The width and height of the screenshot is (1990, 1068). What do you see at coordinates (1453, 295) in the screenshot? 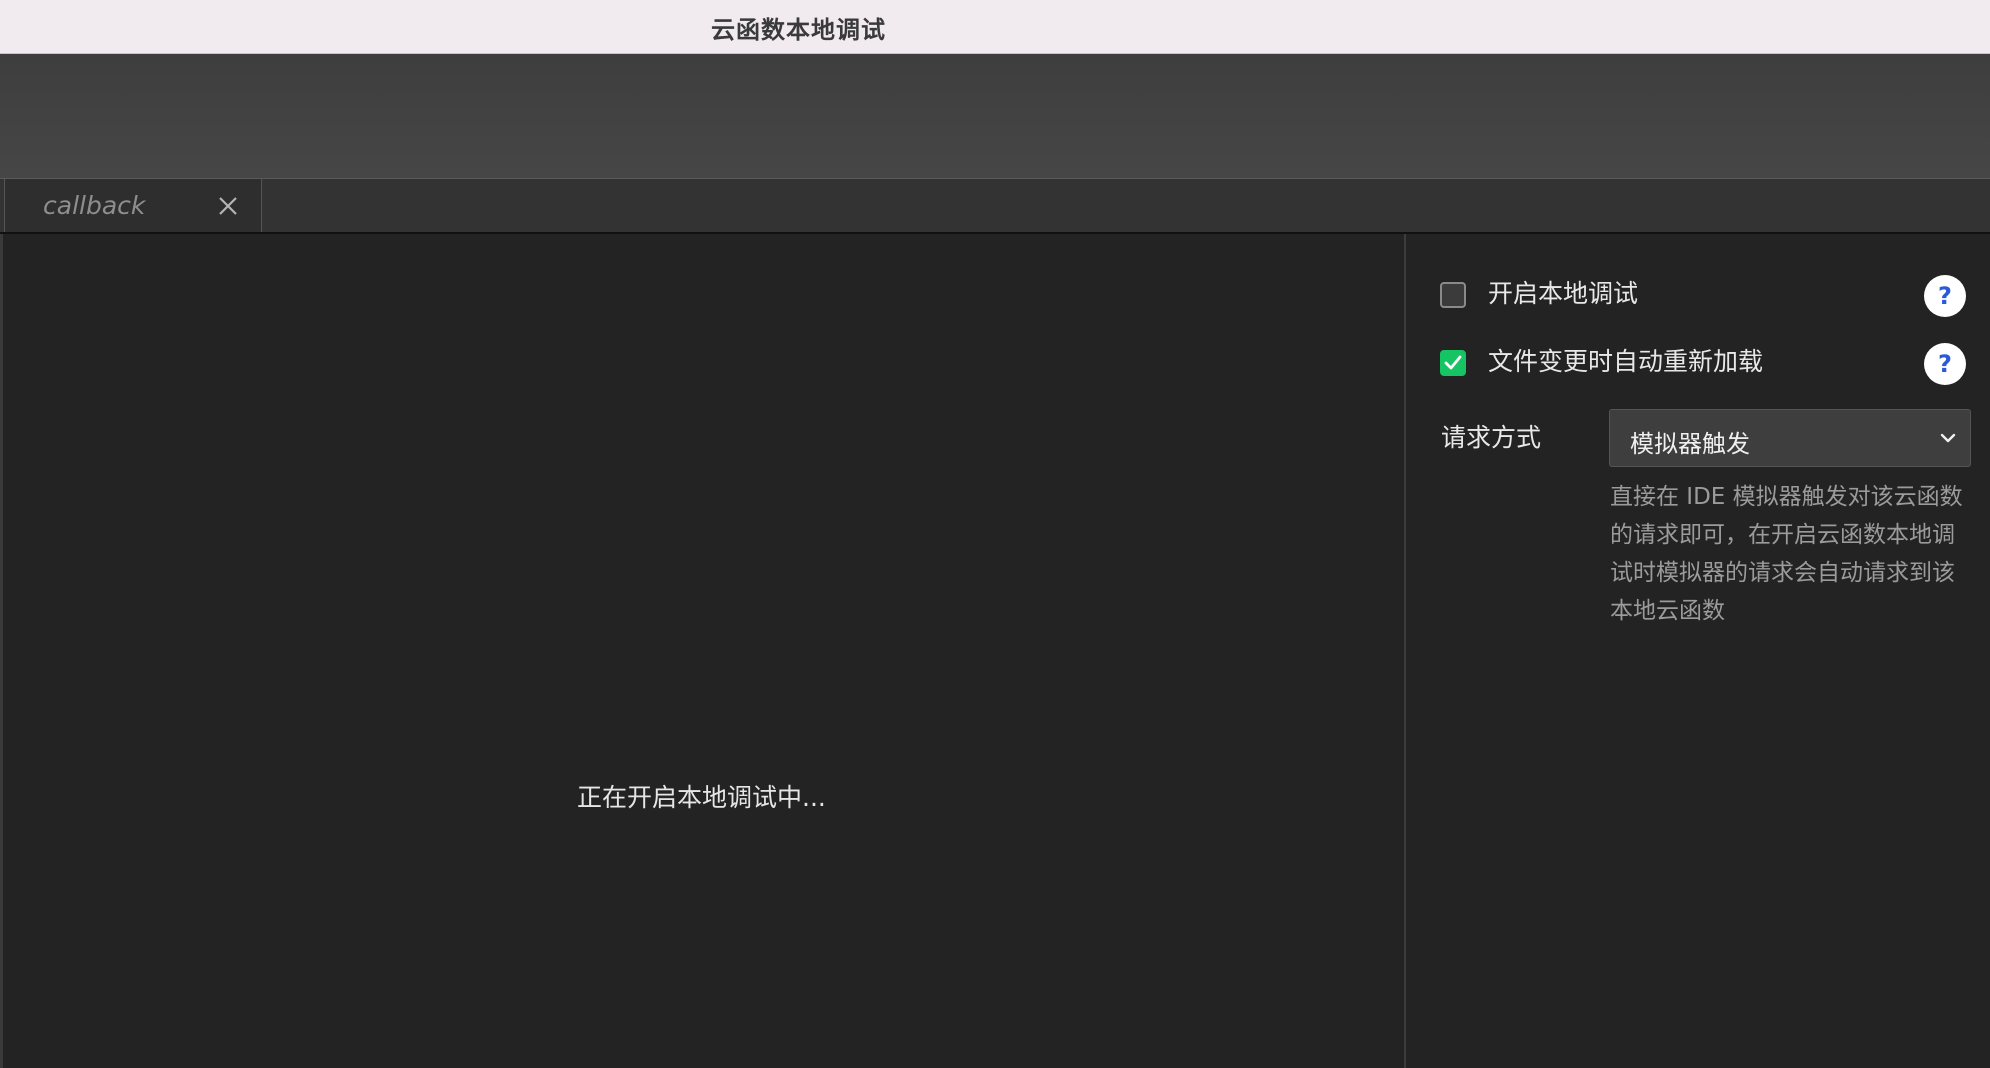
I see `local-debug-checkbox` at bounding box center [1453, 295].